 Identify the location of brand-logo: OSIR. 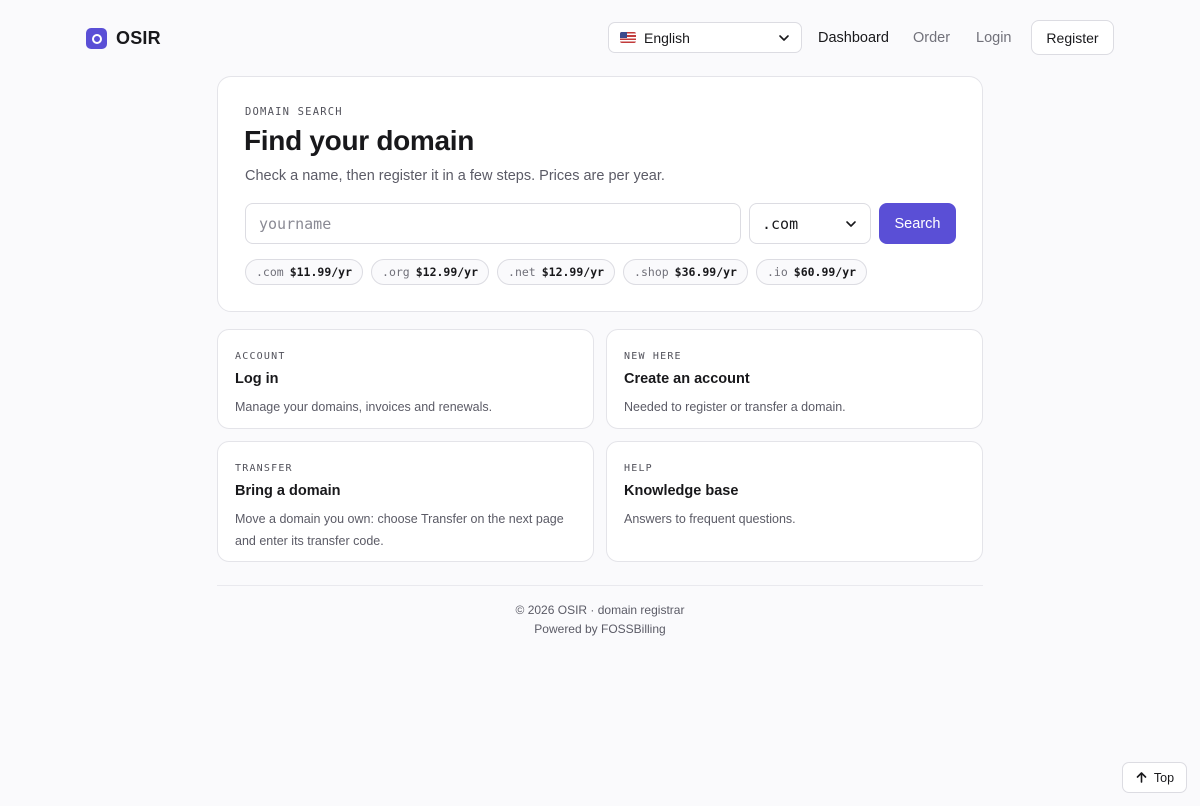
(123, 38).